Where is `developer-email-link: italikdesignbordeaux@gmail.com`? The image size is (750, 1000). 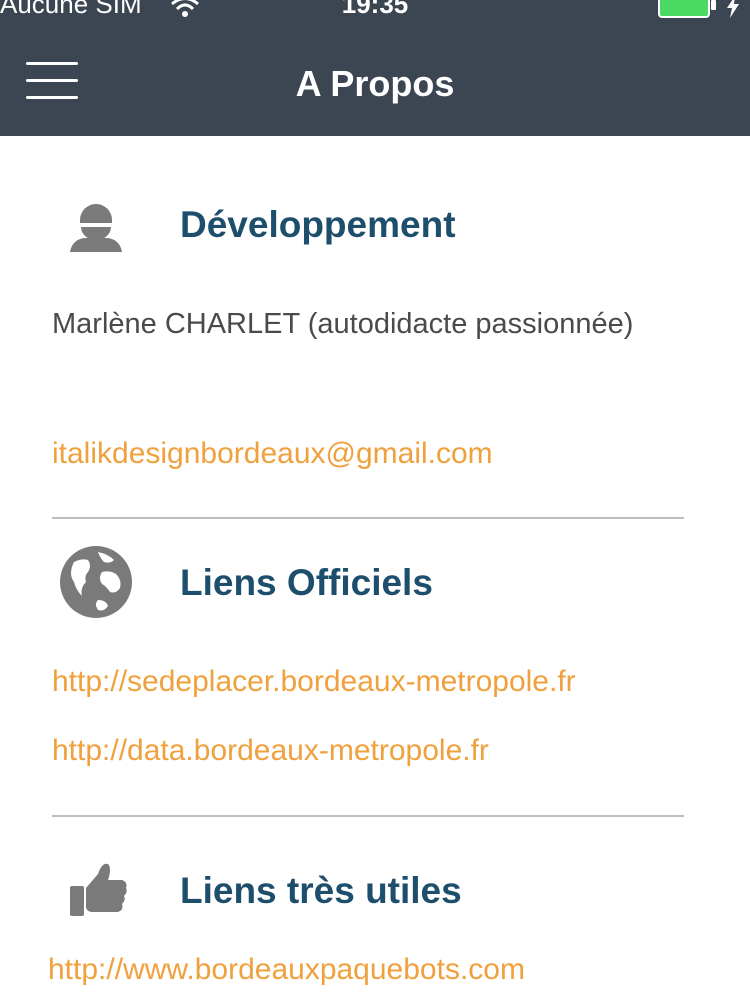
developer-email-link: italikdesignbordeaux@gmail.com is located at coordinates (272, 454).